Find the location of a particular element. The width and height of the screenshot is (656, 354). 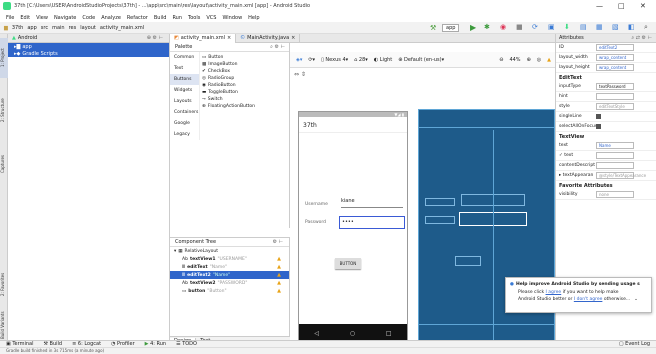

attr-style-select: editTextStyle is located at coordinates (615, 106).